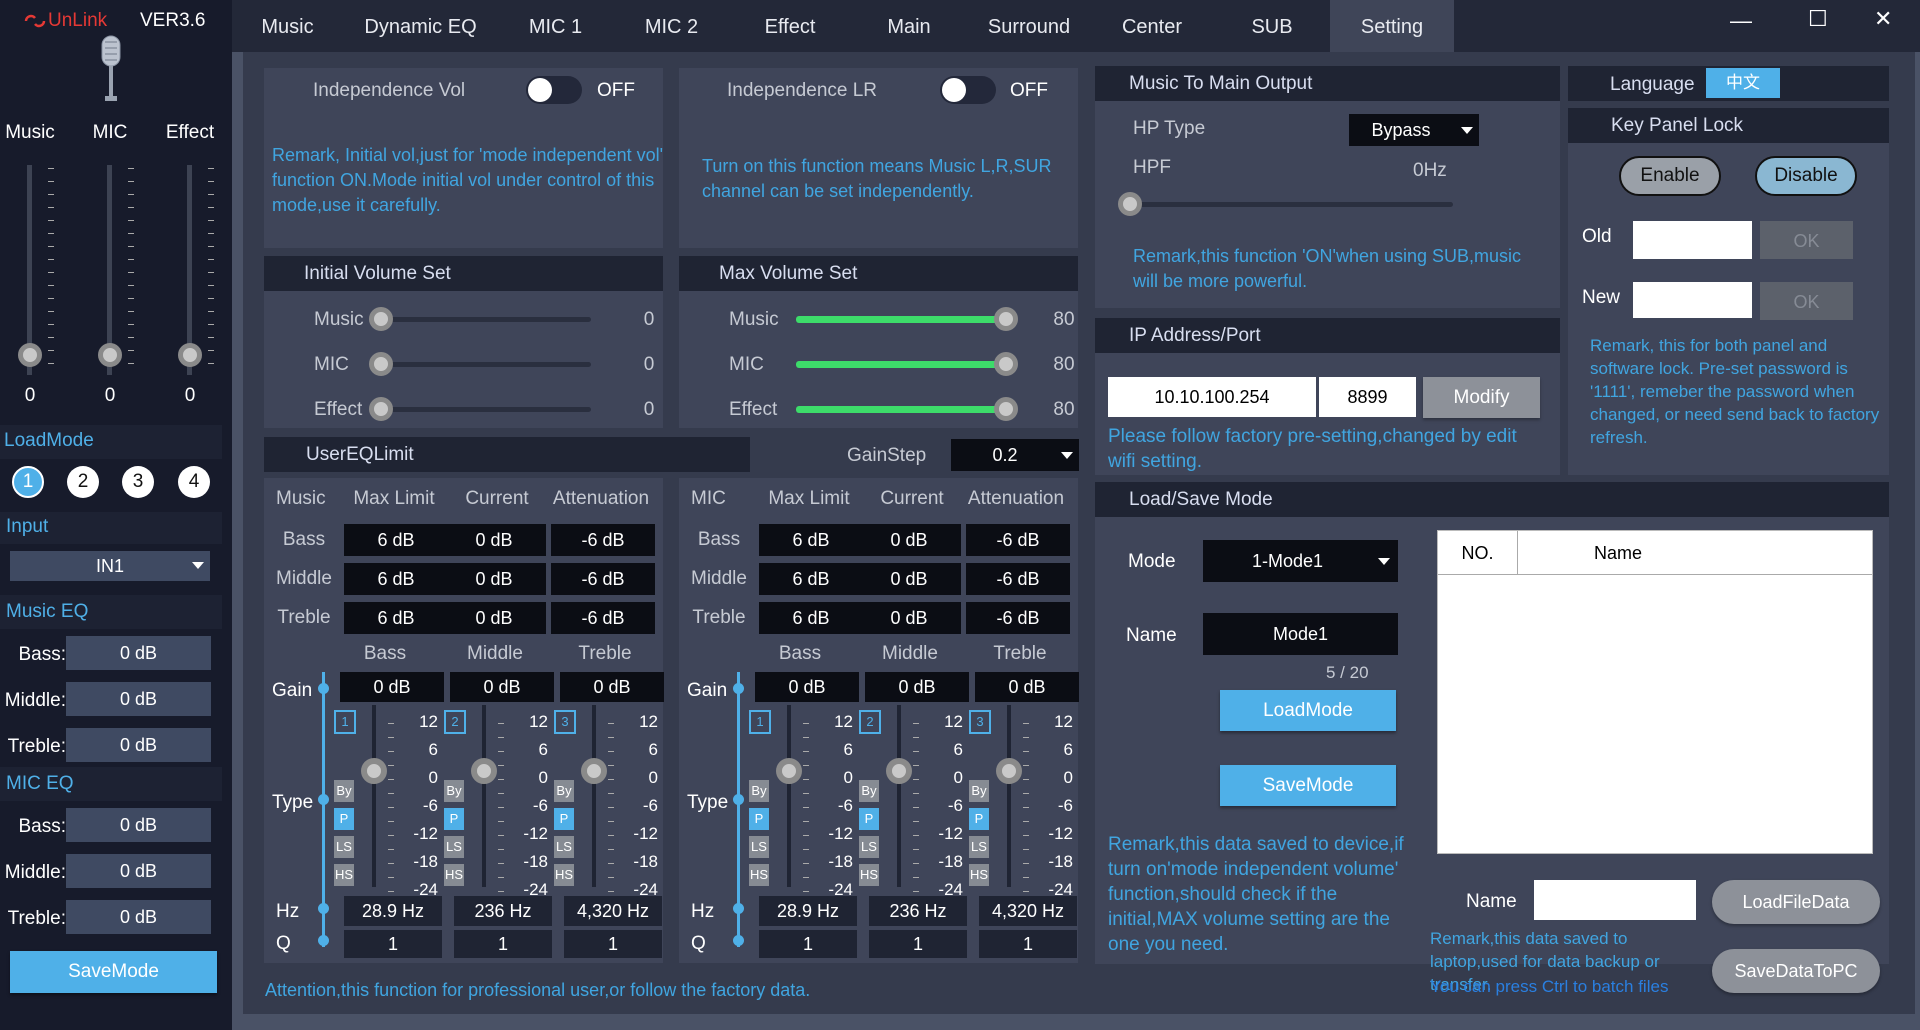 Image resolution: width=1920 pixels, height=1030 pixels. Describe the element at coordinates (1692, 240) in the screenshot. I see `old-password-input` at that location.